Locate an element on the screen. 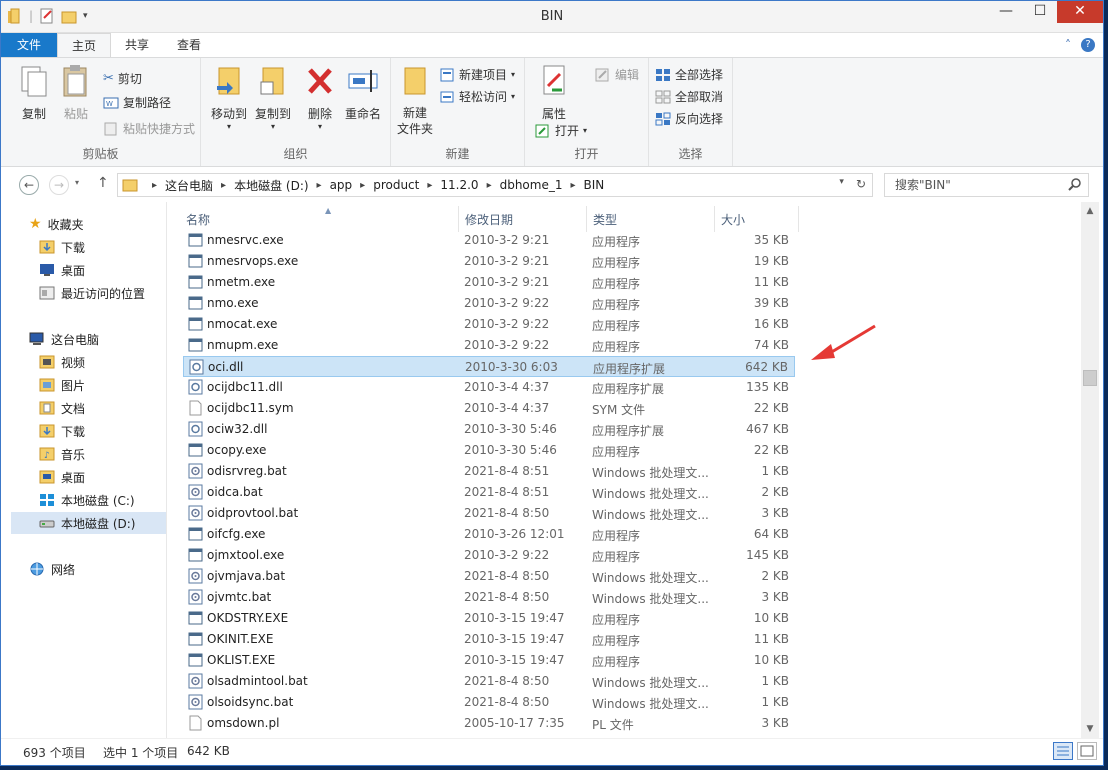  column-header-date: 修改日期 is located at coordinates (523, 219).